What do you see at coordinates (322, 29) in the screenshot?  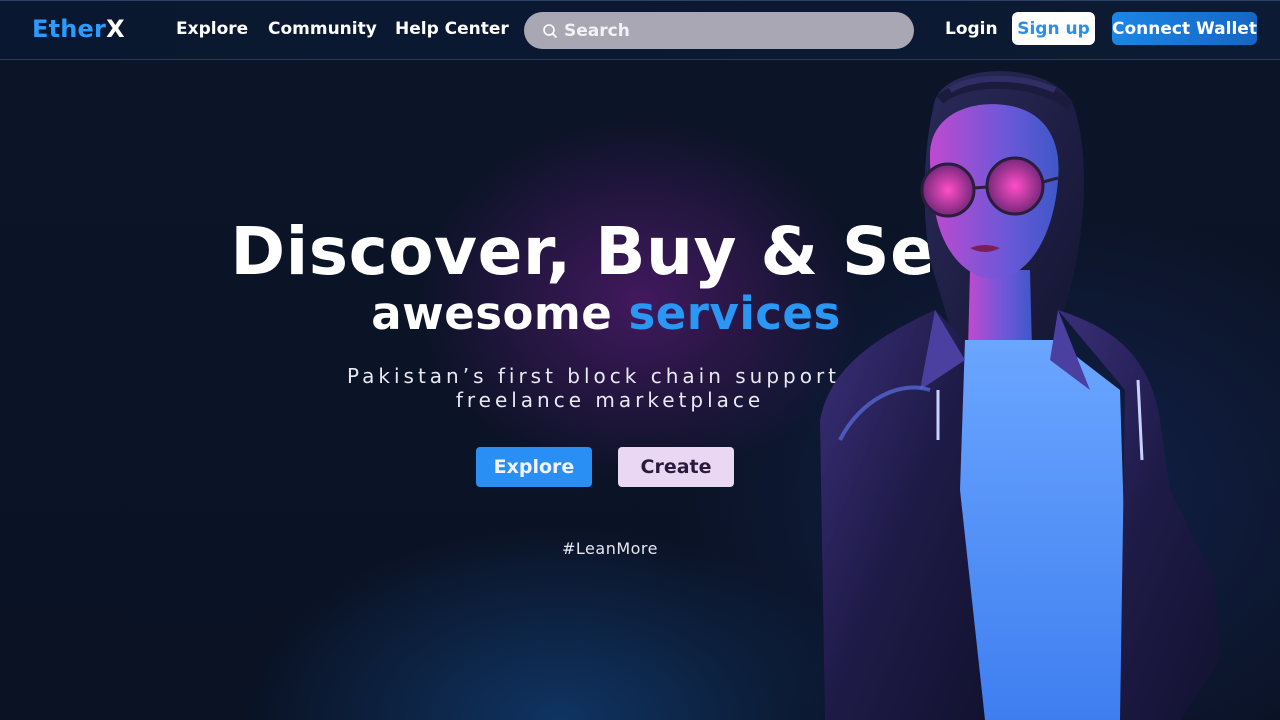 I see `nav-community: Community` at bounding box center [322, 29].